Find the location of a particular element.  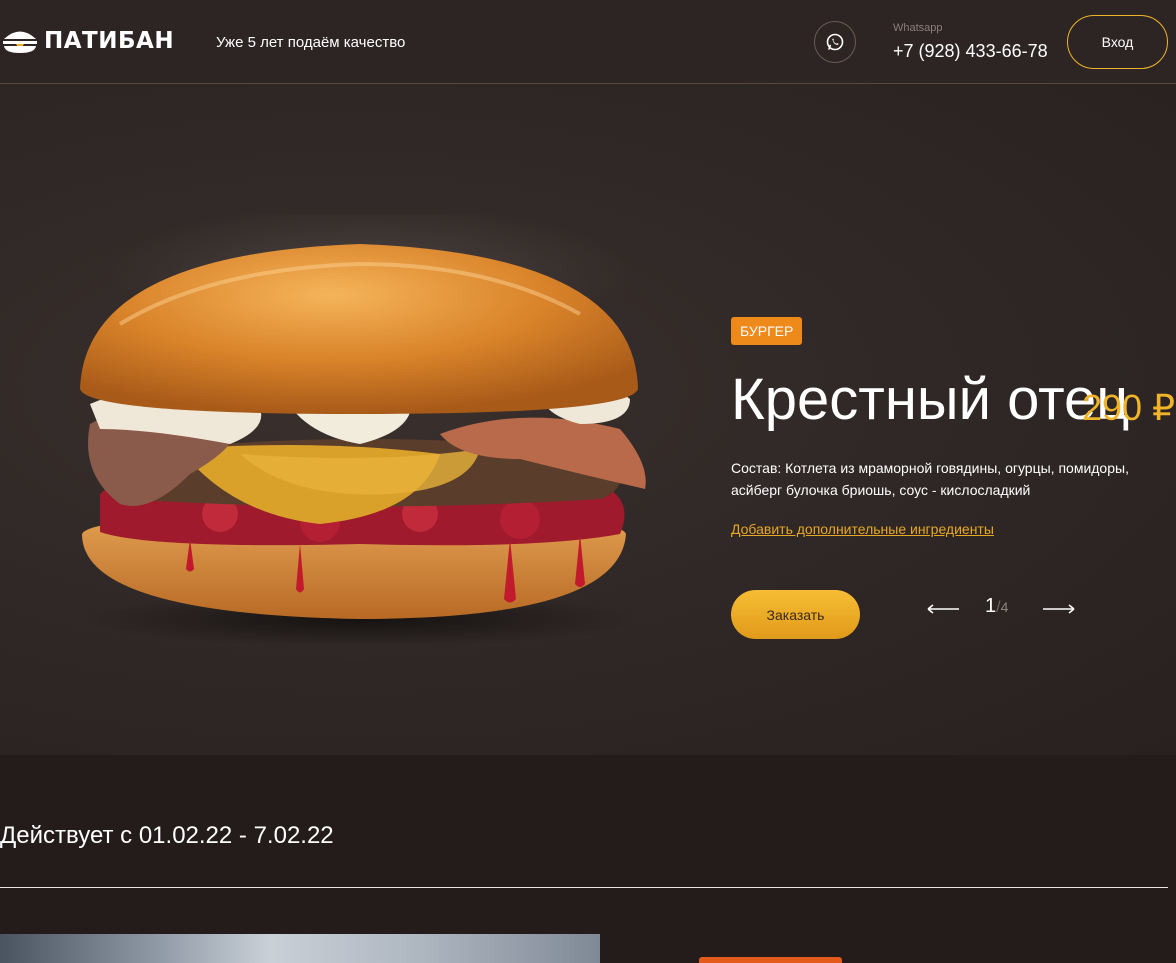

promo-validity: Действует с 01.02.22 - 7.02.22 is located at coordinates (167, 835).